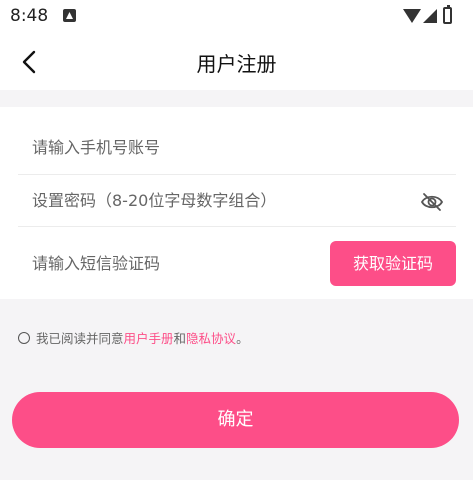 Image resolution: width=473 pixels, height=480 pixels. I want to click on sms-code-input, so click(182, 263).